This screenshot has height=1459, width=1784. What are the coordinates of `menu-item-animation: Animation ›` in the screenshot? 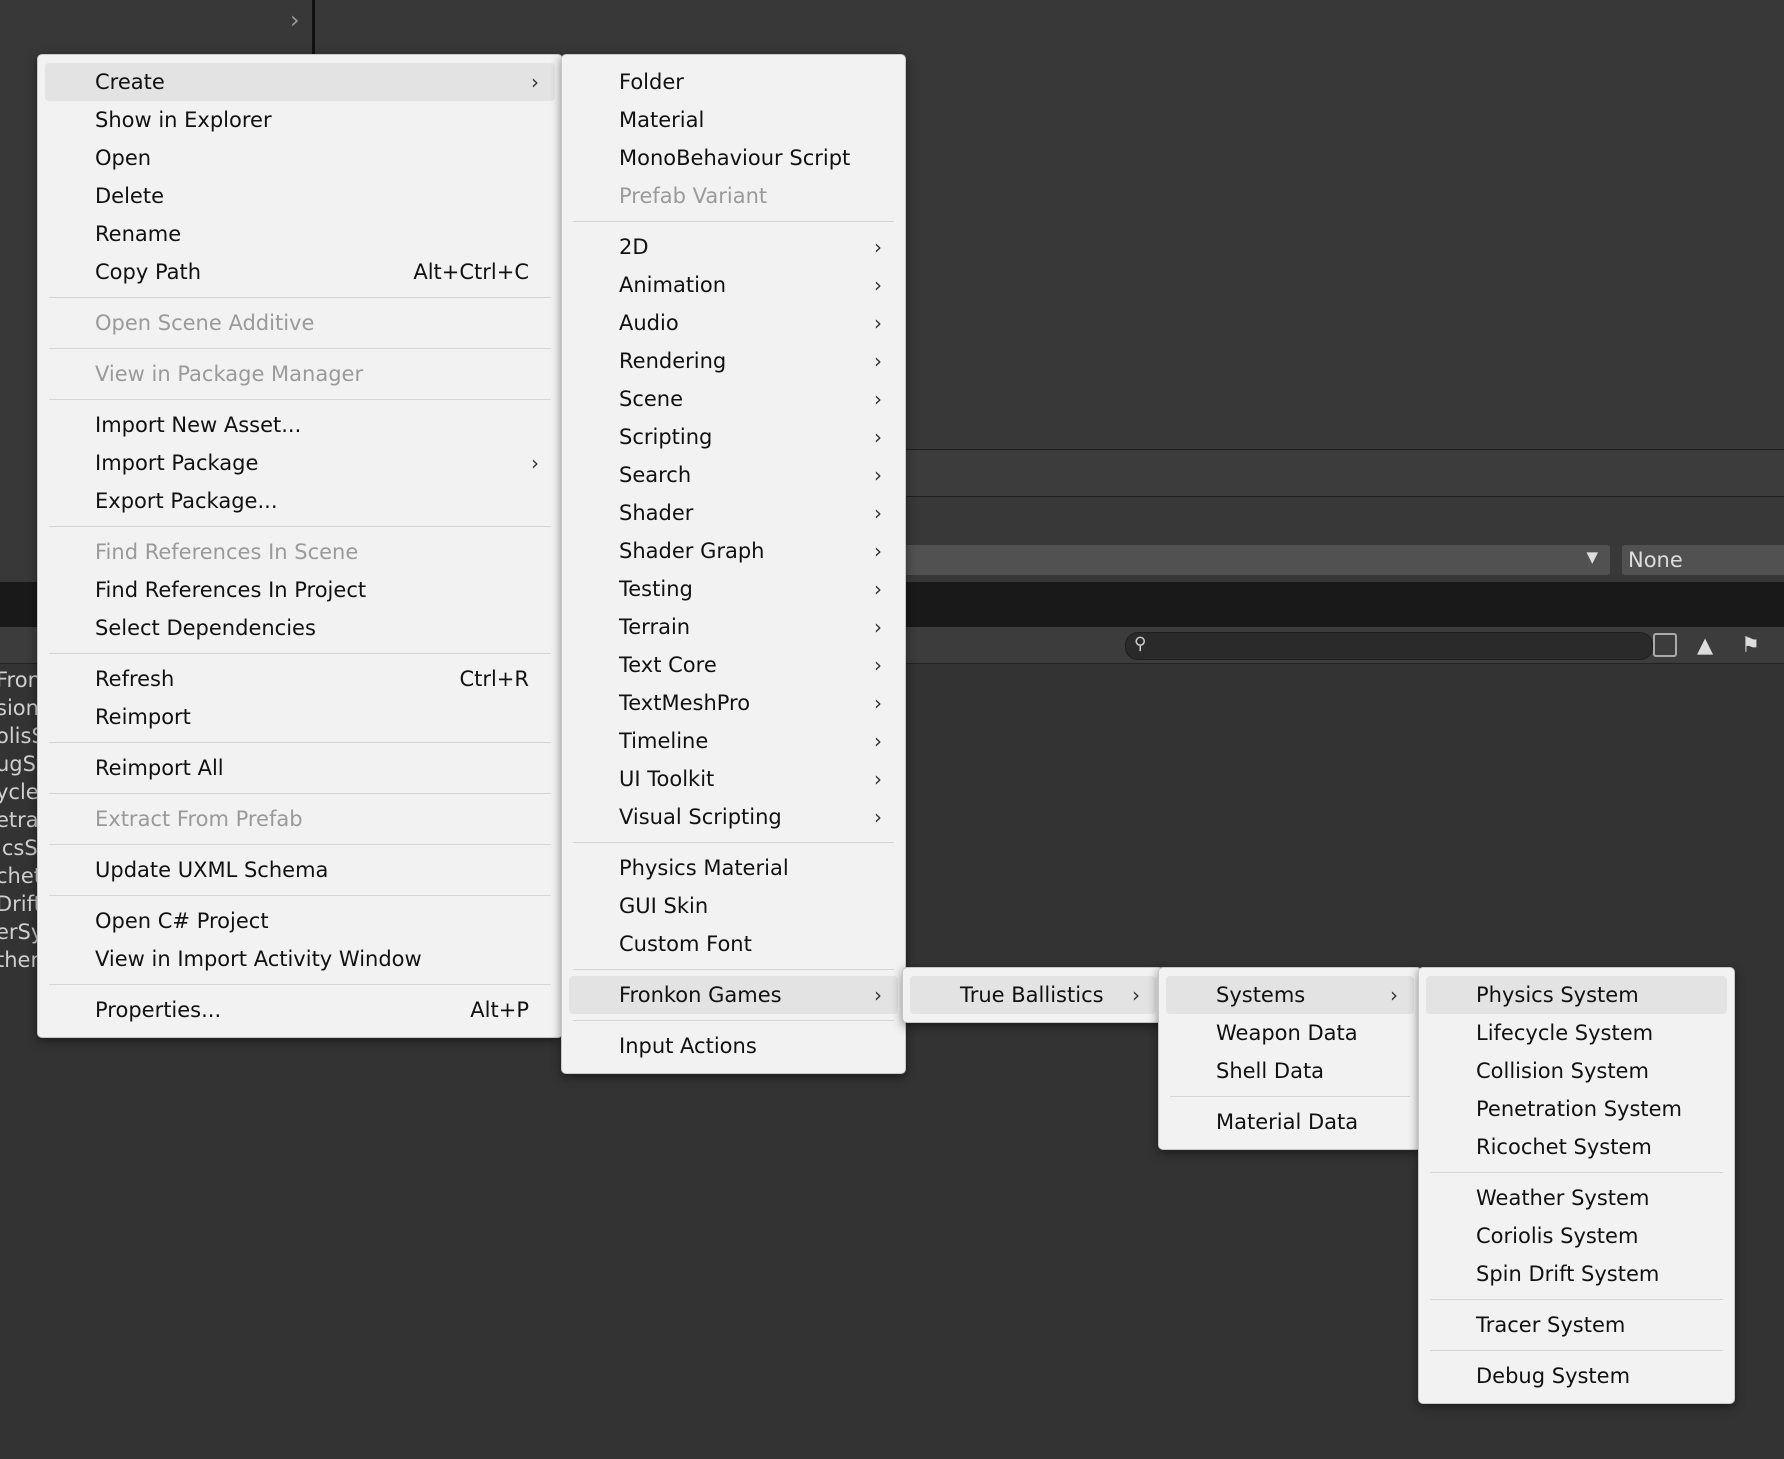 It's located at (733, 285).